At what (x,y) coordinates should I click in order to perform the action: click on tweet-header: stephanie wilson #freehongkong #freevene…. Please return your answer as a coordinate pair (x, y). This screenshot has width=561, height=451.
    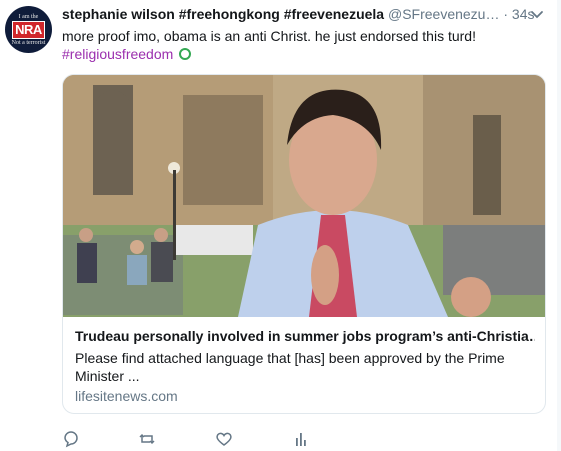
    Looking at the image, I should click on (298, 15).